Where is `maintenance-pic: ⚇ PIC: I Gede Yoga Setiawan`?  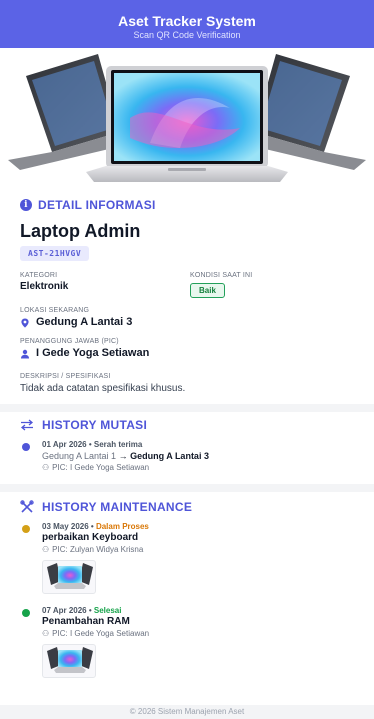
maintenance-pic: ⚇ PIC: I Gede Yoga Setiawan is located at coordinates (201, 633).